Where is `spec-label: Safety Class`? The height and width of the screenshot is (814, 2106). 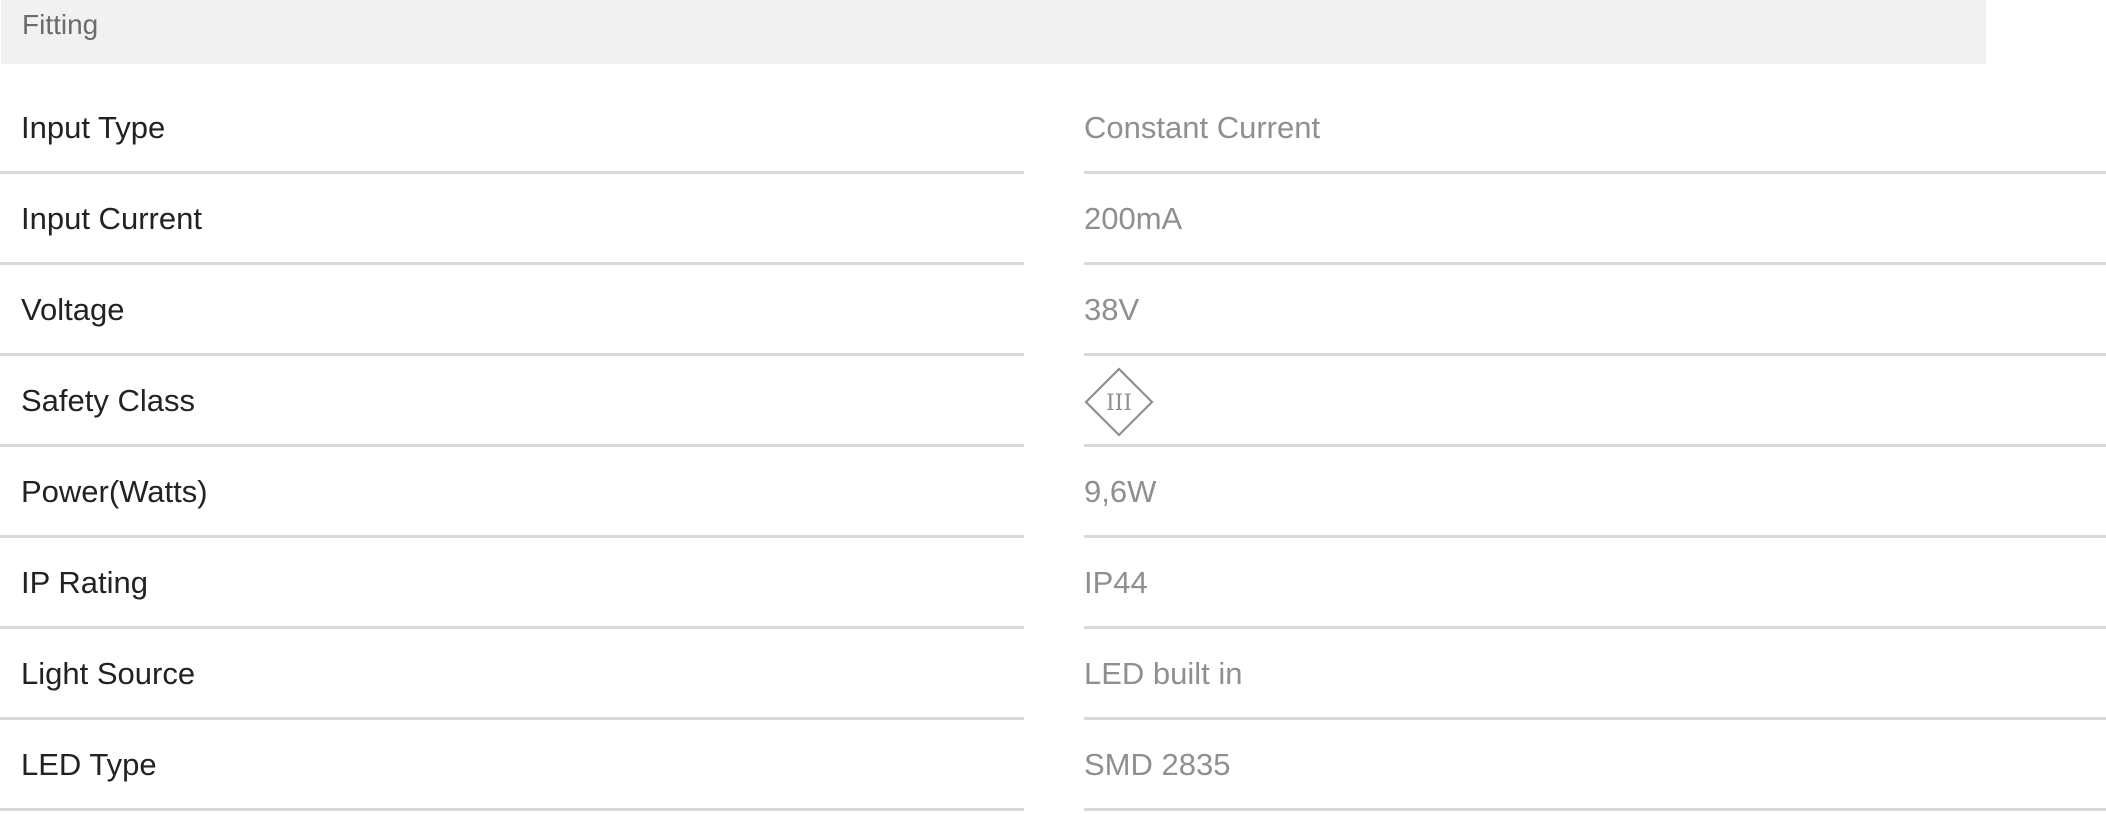
spec-label: Safety Class is located at coordinates (108, 400).